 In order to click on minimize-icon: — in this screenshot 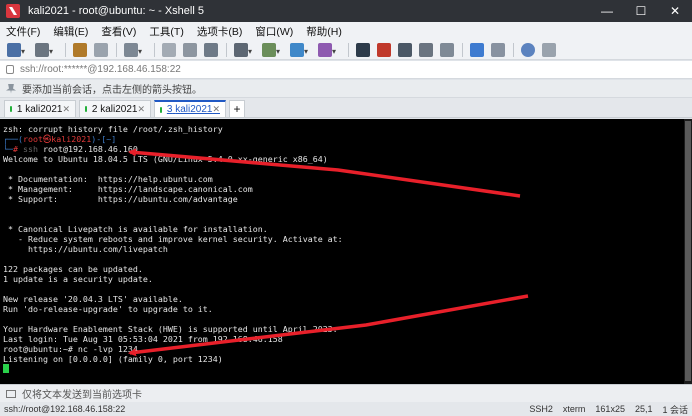, I will do `click(607, 11)`.